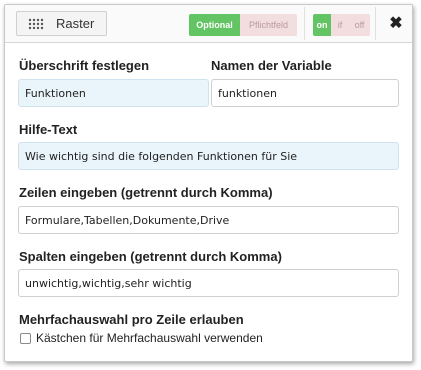 The height and width of the screenshot is (370, 421). What do you see at coordinates (131, 319) in the screenshot?
I see `multi-select-label: Mehrfachauswahl pro Zeile erlauben` at bounding box center [131, 319].